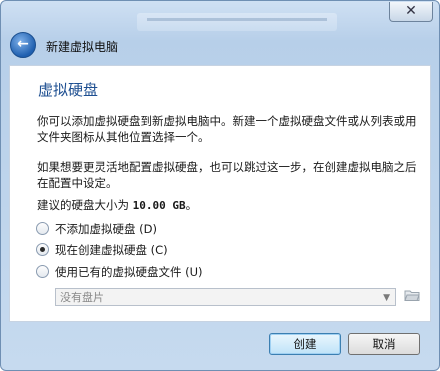  I want to click on close-button: ✕, so click(411, 12).